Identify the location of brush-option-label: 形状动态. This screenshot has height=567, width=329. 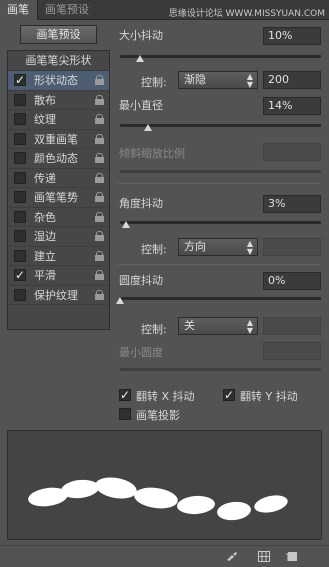
(56, 80).